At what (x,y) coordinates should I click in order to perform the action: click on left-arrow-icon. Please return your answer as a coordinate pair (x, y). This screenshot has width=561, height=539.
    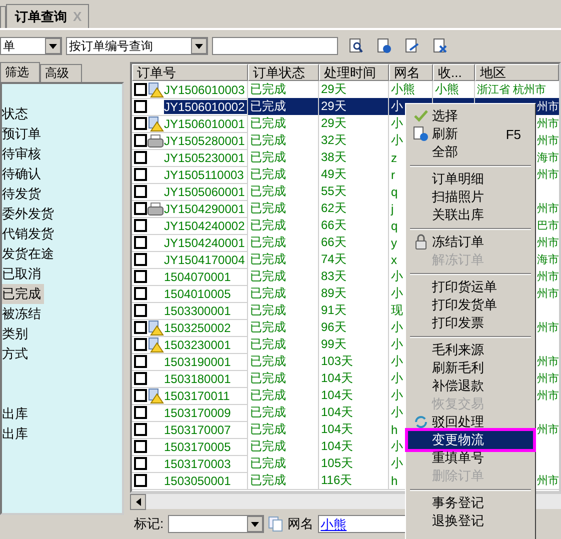
    Looking at the image, I should click on (138, 502).